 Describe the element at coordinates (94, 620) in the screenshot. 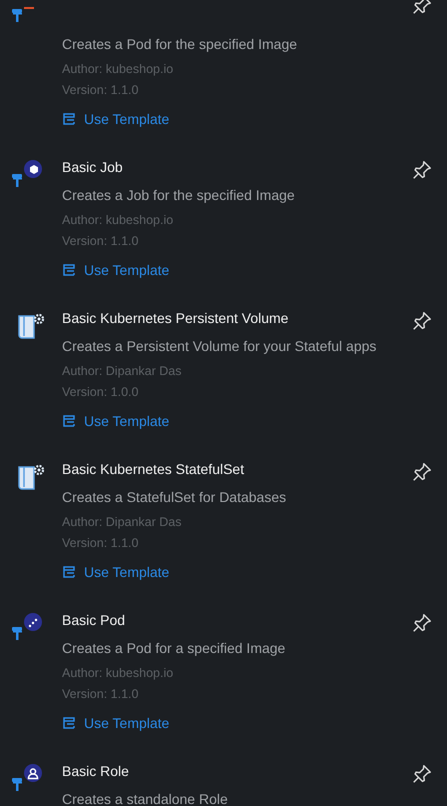

I see `template-title: Basic Pod` at that location.